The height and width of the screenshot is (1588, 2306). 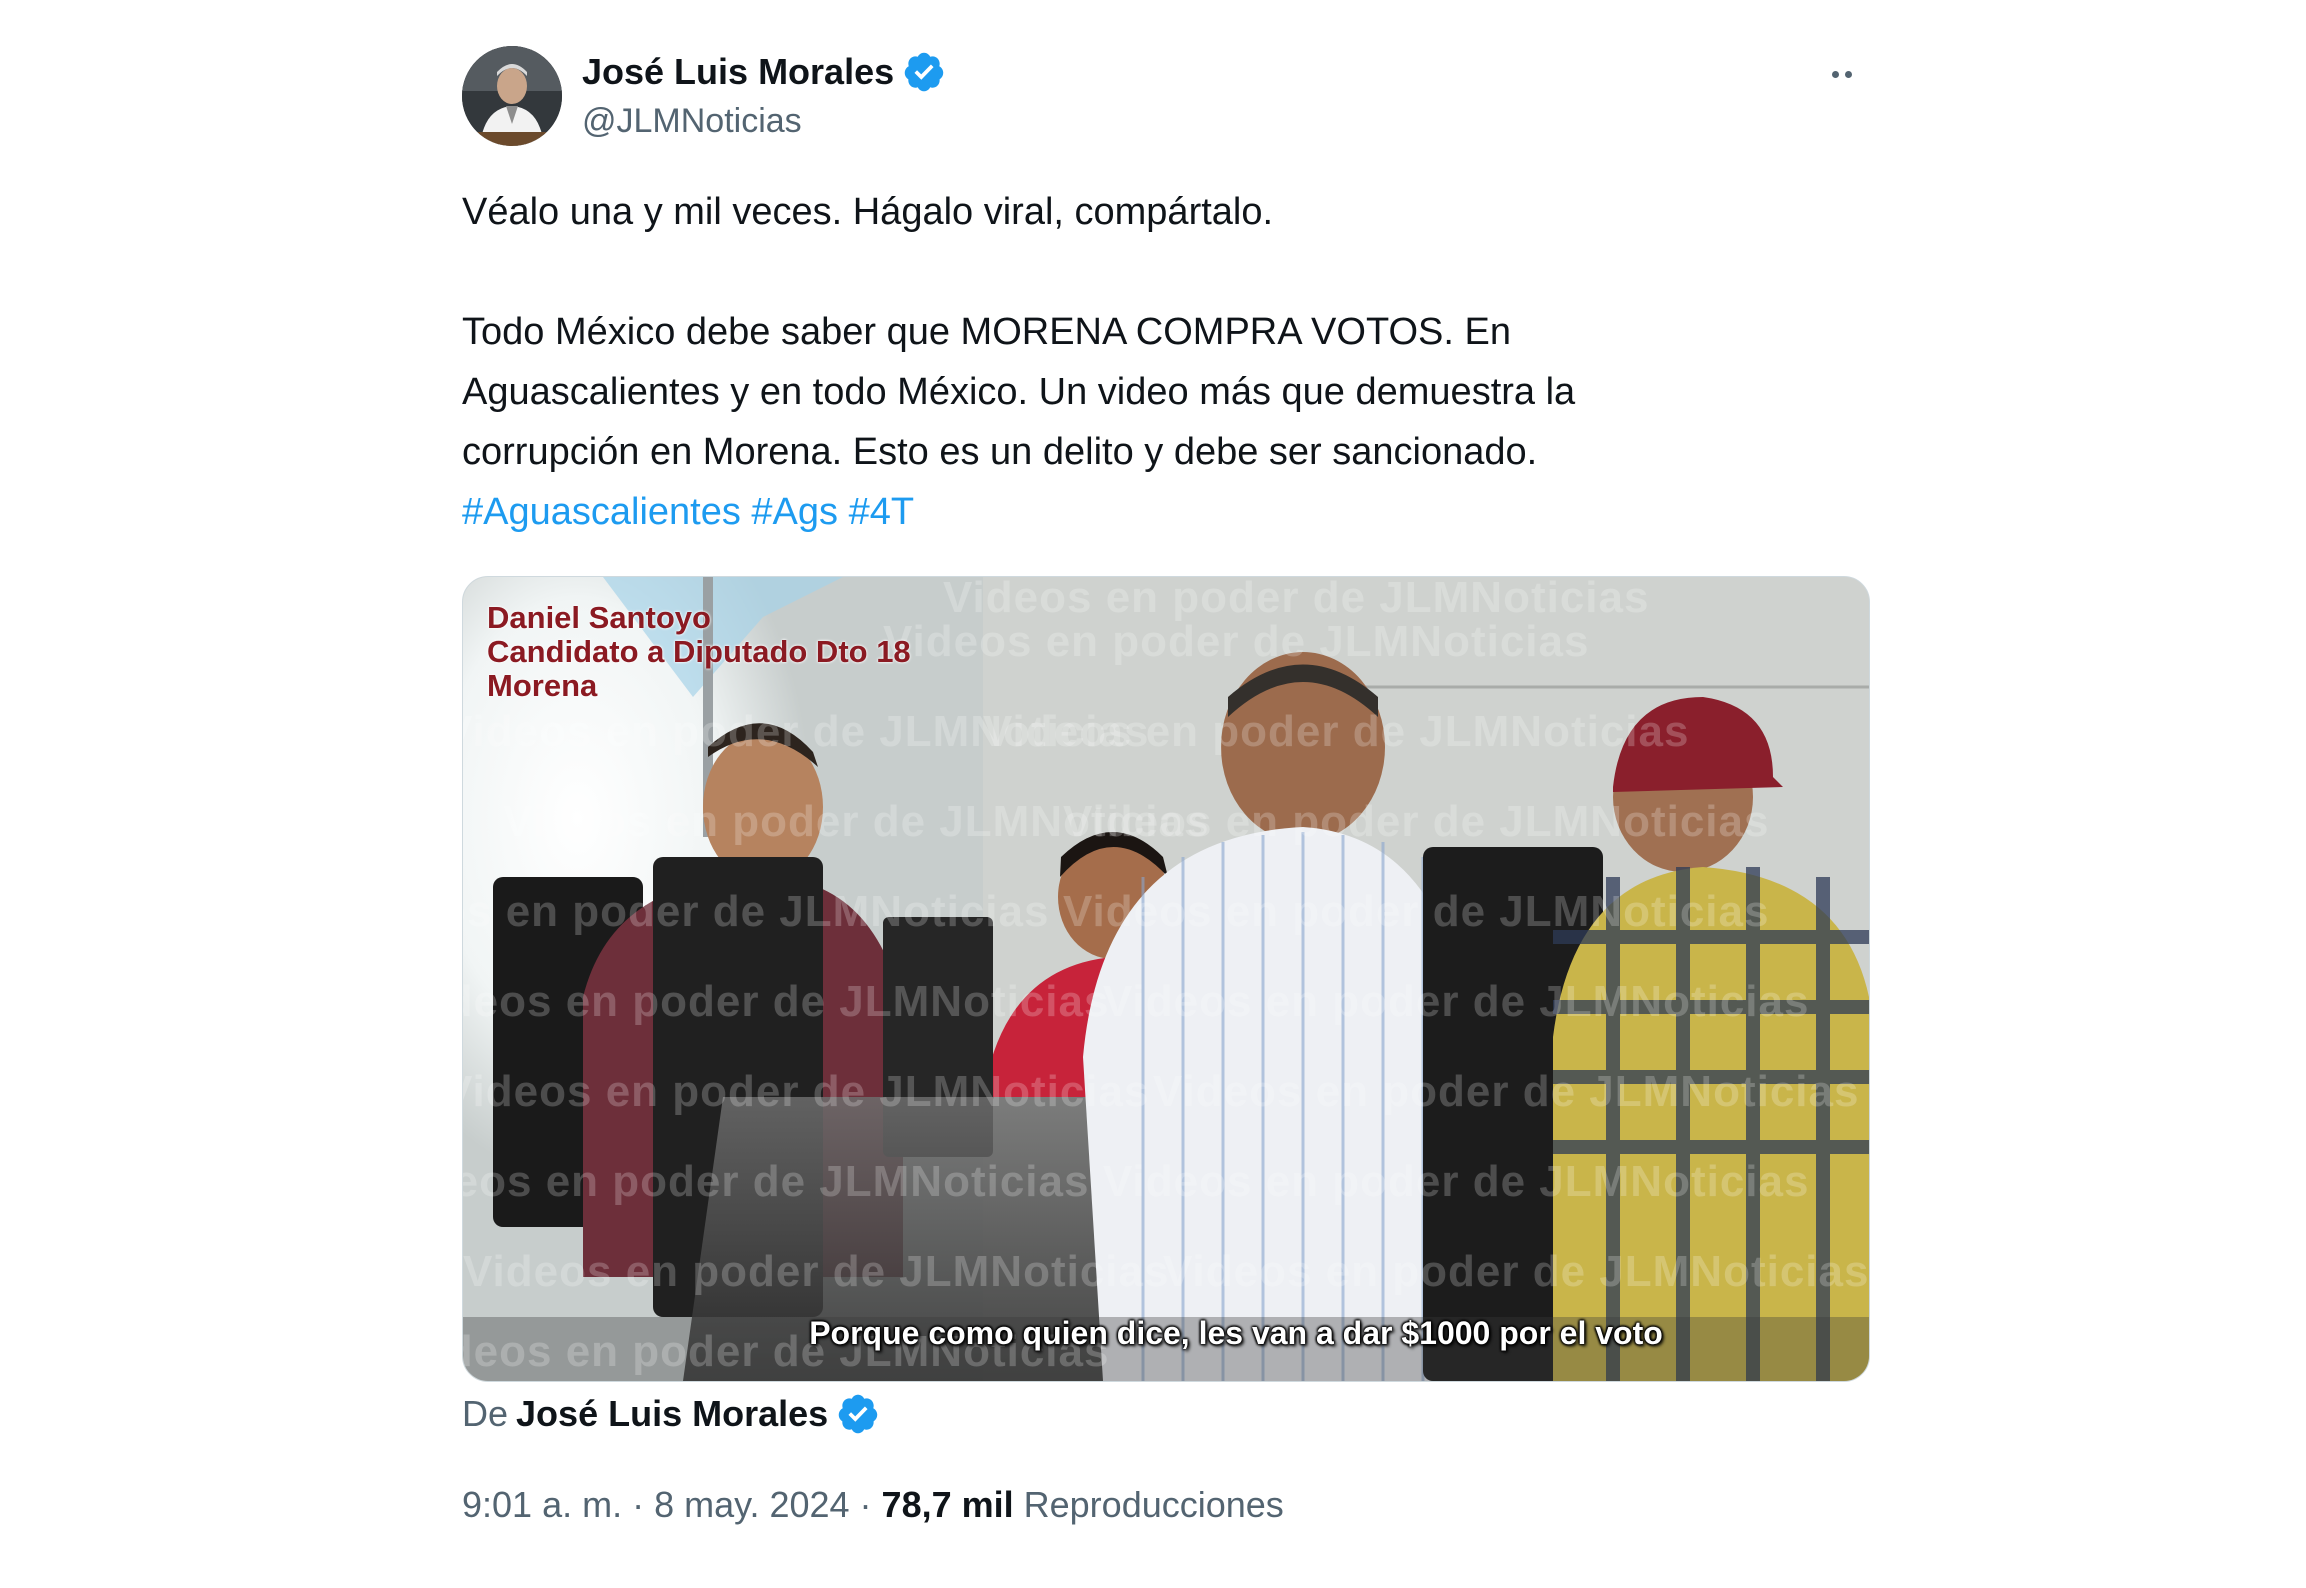 I want to click on caption-candidate-party: Morena, so click(x=542, y=685).